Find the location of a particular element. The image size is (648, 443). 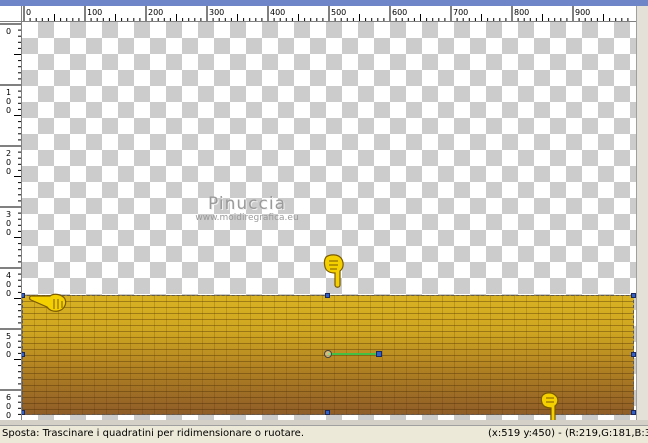

resize-handle-top-middle is located at coordinates (327, 295).